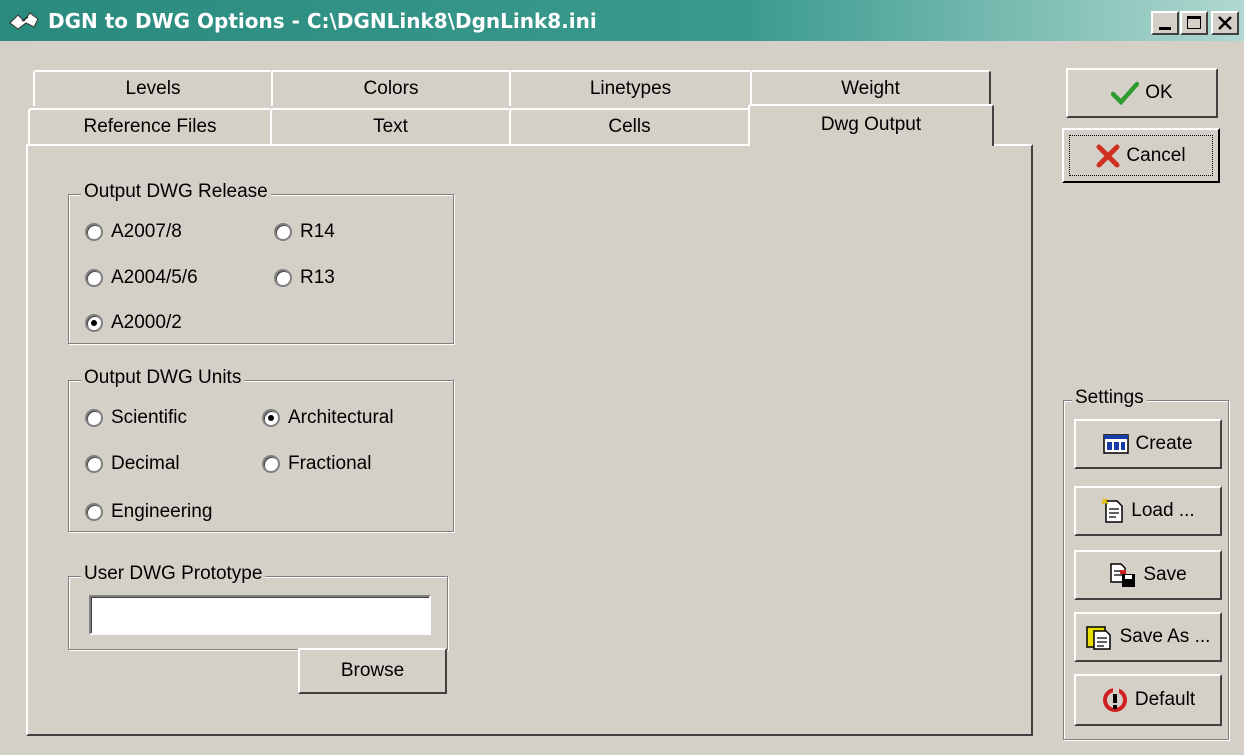 Image resolution: width=1244 pixels, height=755 pixels. Describe the element at coordinates (391, 88) in the screenshot. I see `tab-colors: Colors` at that location.